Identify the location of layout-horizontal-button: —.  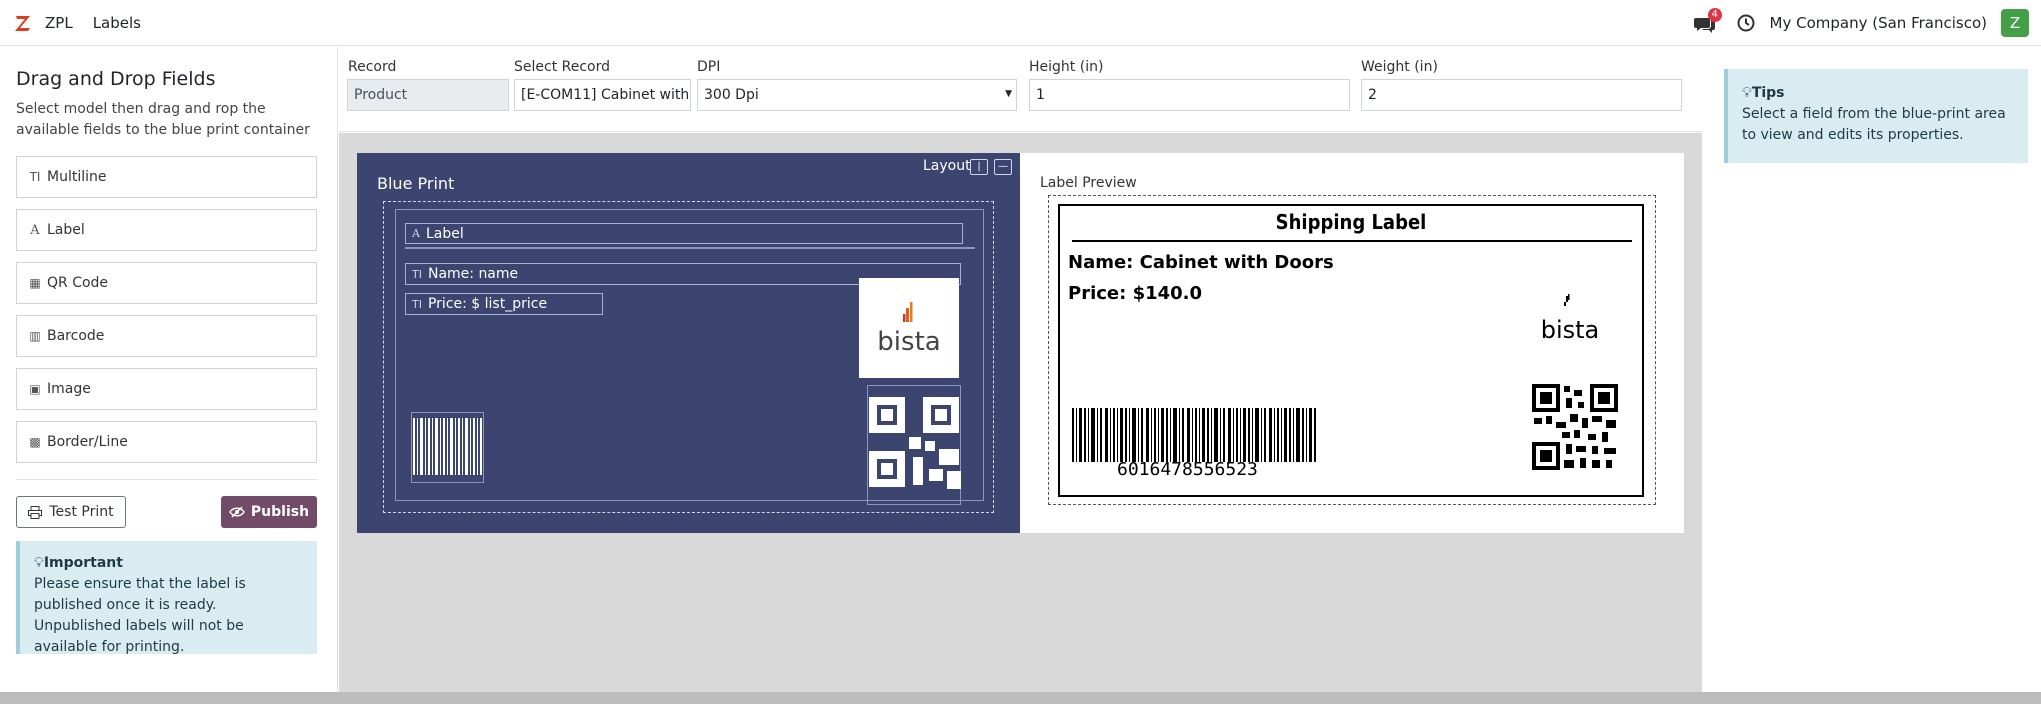
(1003, 167).